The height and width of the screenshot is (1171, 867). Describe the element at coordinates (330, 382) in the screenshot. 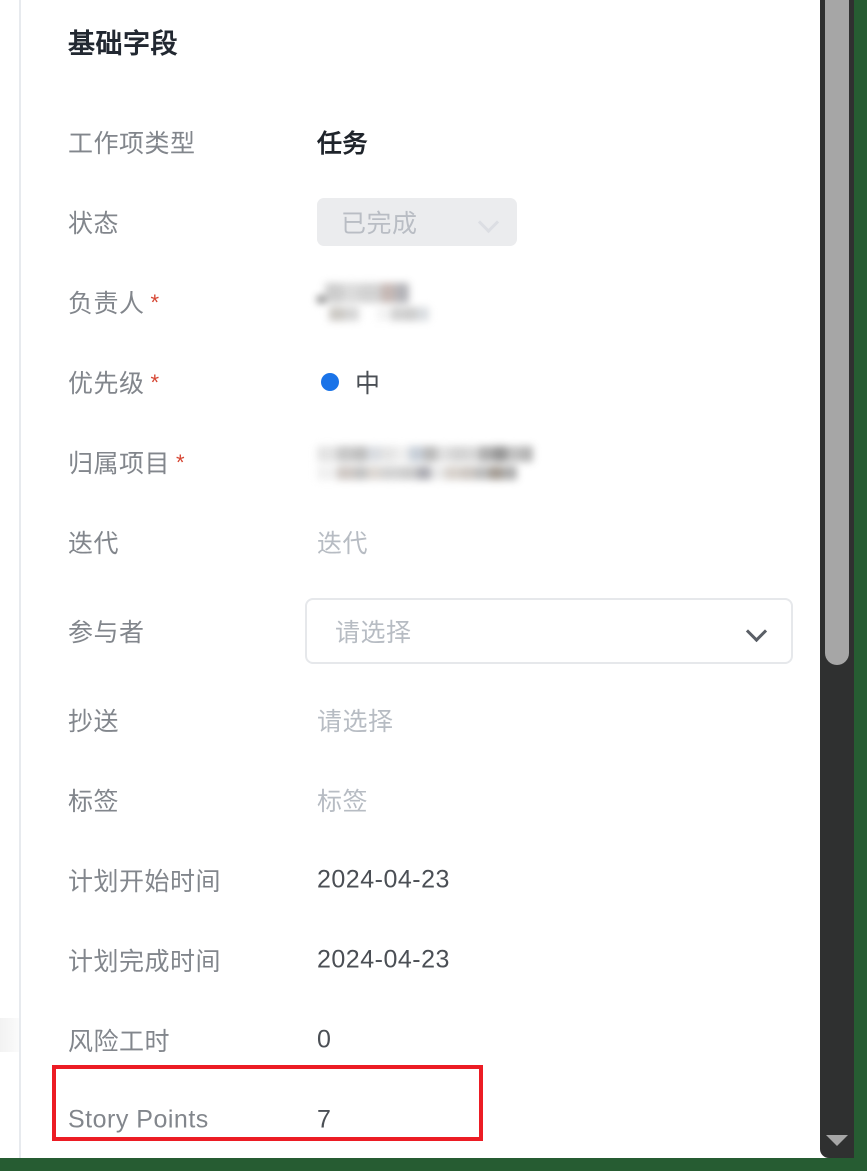

I see `priority-dot-icon` at that location.